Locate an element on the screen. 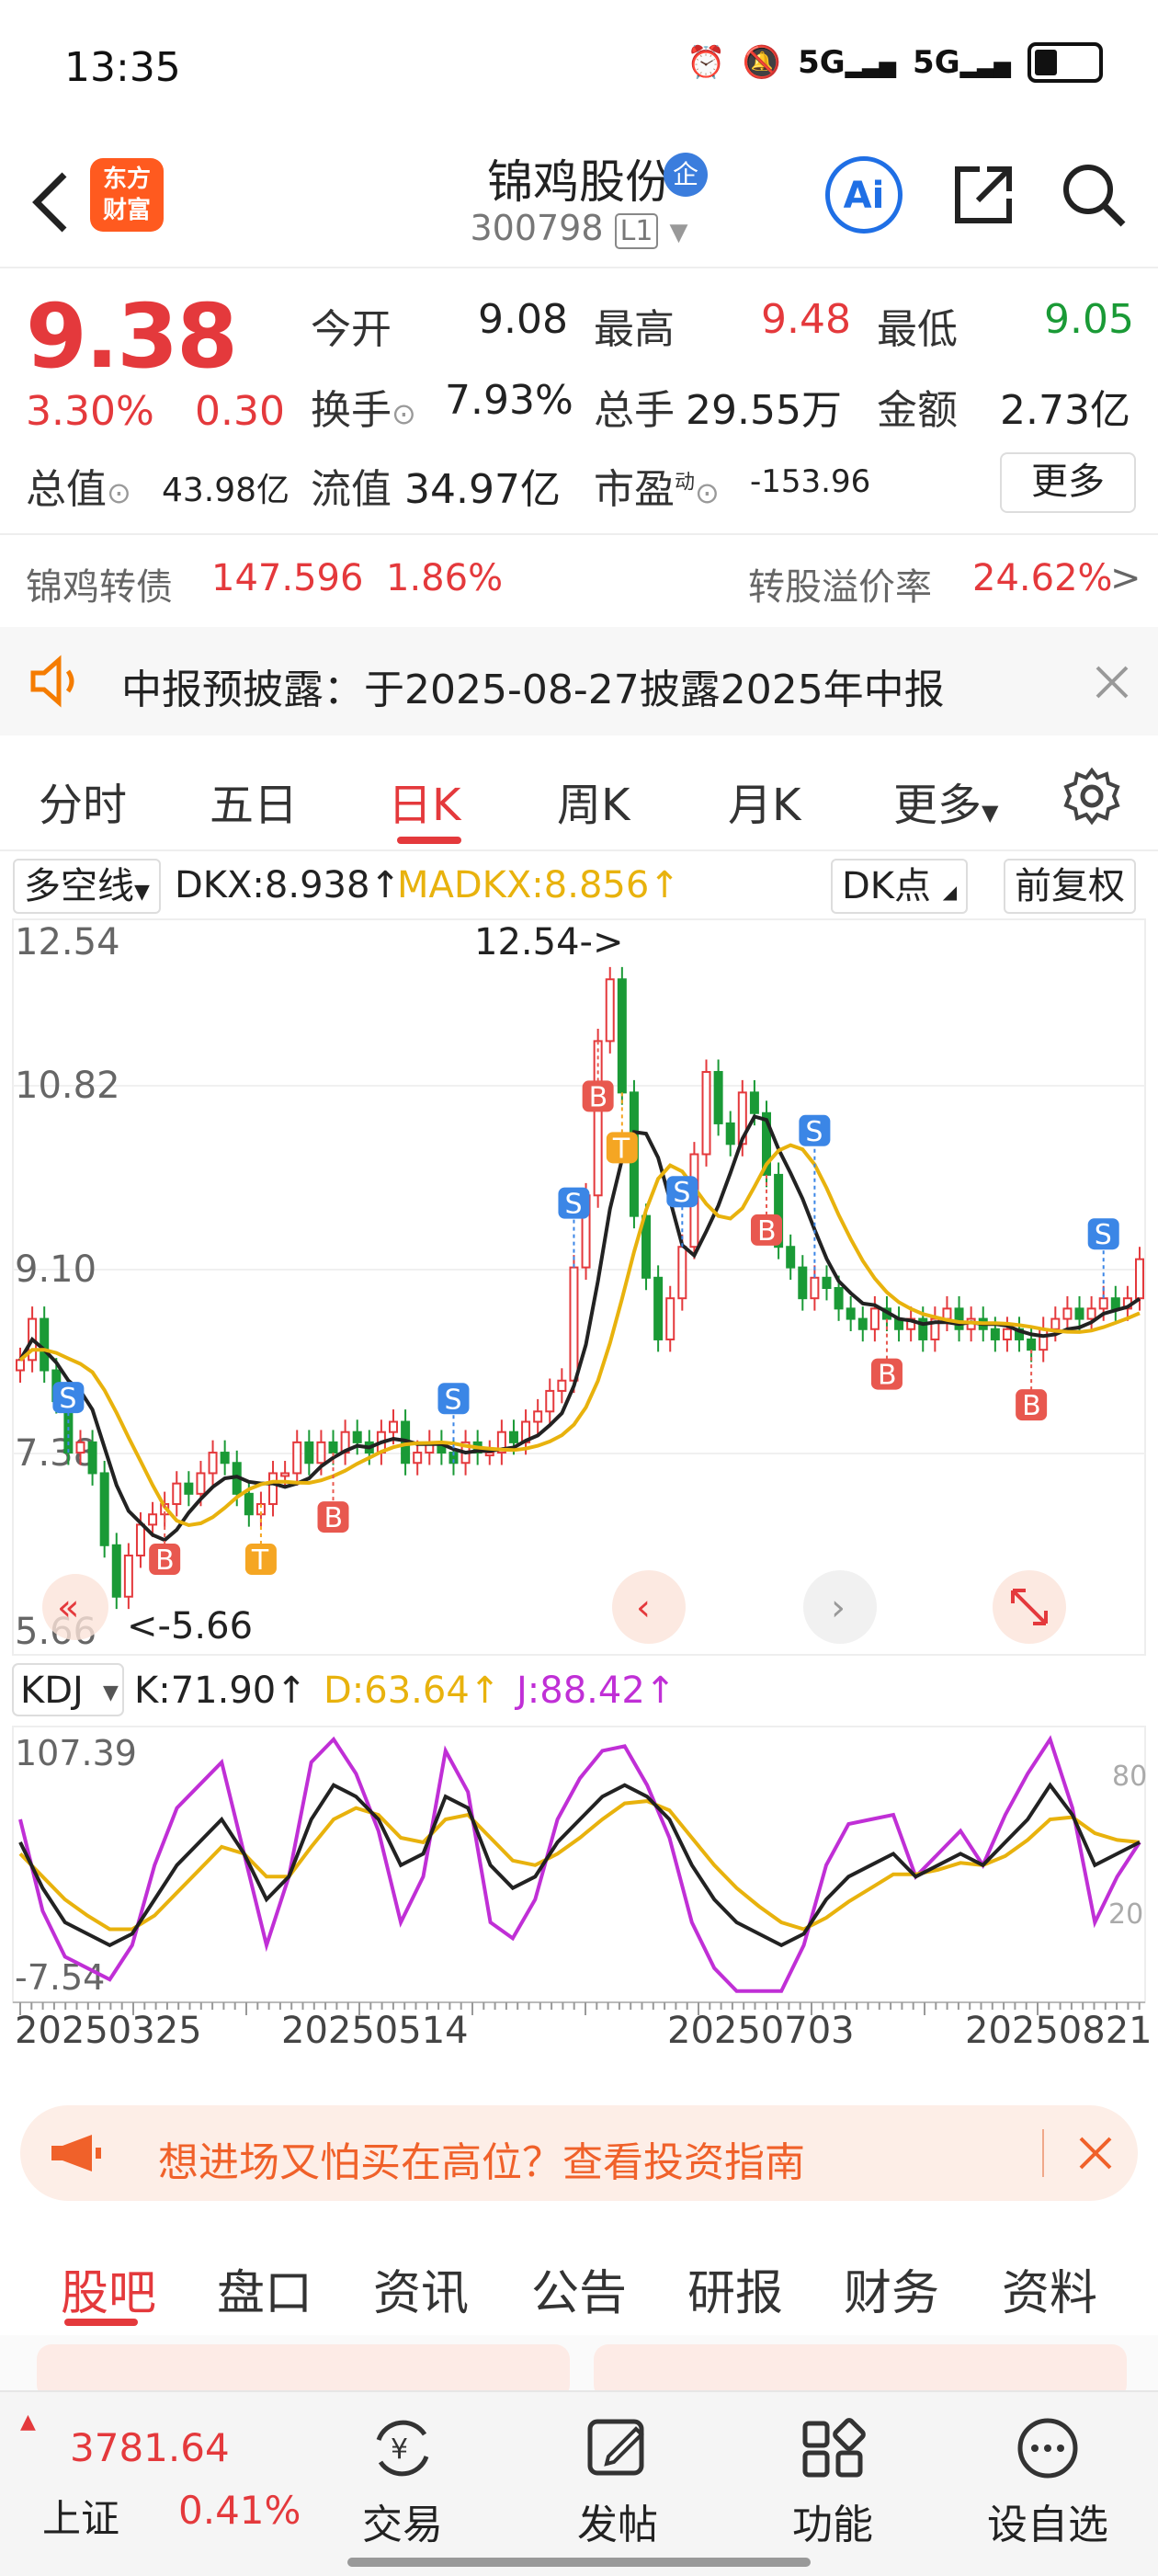  share-icon is located at coordinates (984, 195).